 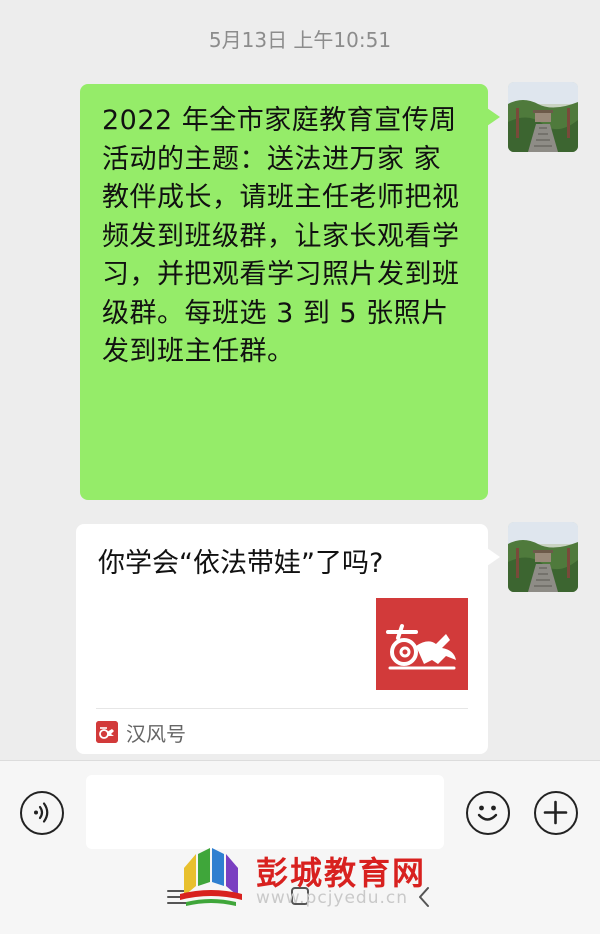 I want to click on watermark-url: www.pcjyedu.cn, so click(x=332, y=898).